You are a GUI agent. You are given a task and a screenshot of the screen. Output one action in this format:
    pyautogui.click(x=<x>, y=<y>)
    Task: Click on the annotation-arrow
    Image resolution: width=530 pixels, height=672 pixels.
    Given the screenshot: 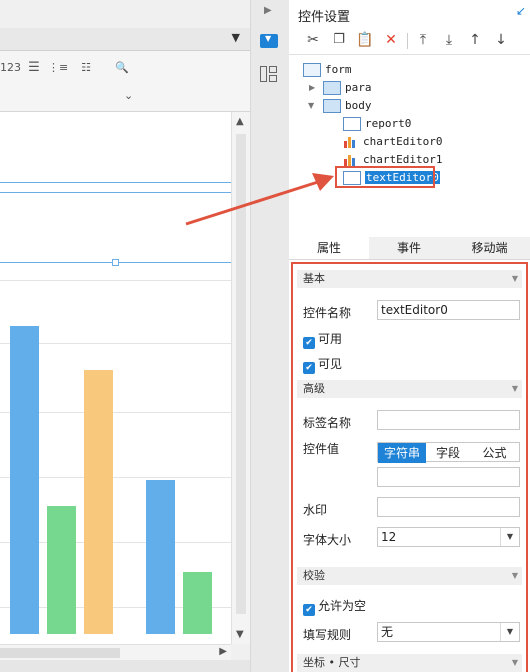 What is the action you would take?
    pyautogui.click(x=259, y=199)
    